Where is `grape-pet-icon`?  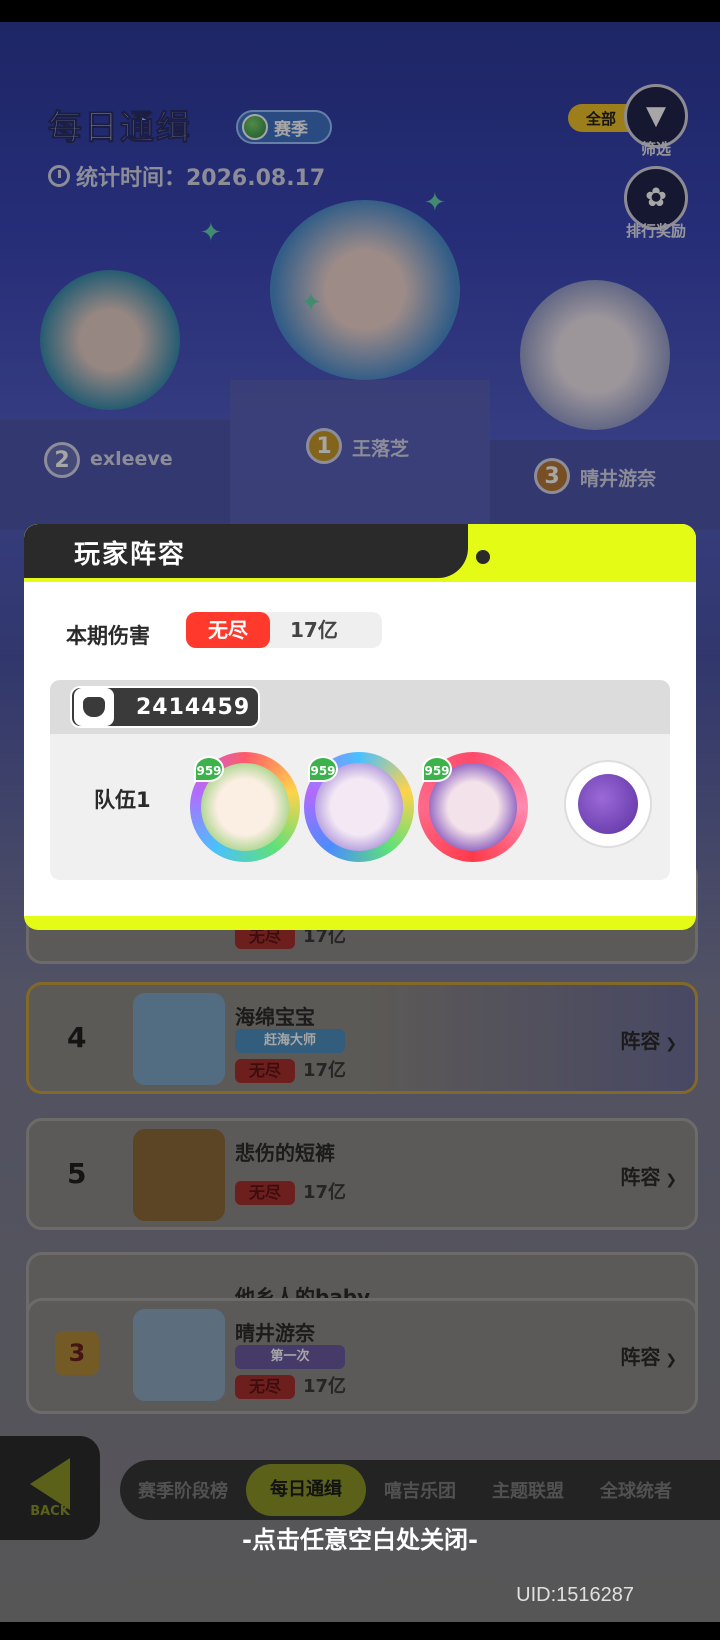
grape-pet-icon is located at coordinates (608, 804).